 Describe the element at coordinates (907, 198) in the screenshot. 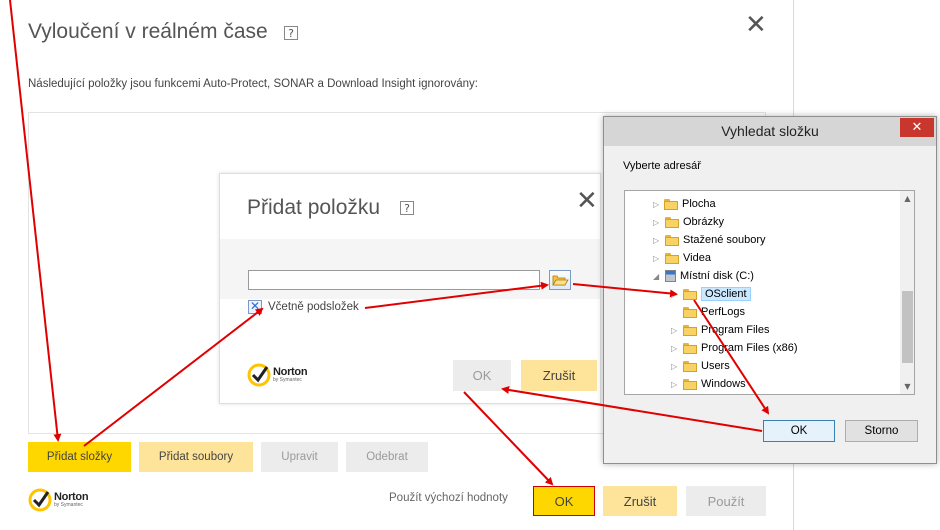

I see `scroll-up-icon: ▲` at that location.